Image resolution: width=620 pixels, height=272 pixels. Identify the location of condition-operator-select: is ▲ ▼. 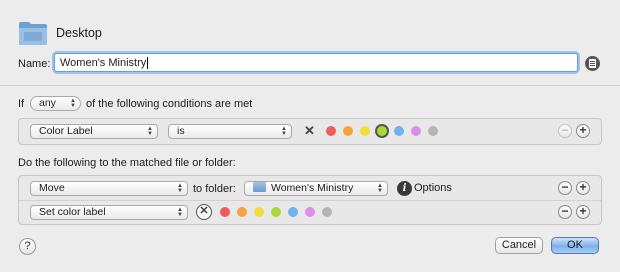
(230, 131).